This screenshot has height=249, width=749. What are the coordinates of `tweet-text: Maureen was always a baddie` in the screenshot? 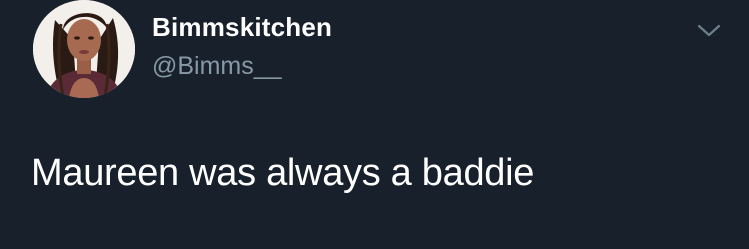 It's located at (283, 173).